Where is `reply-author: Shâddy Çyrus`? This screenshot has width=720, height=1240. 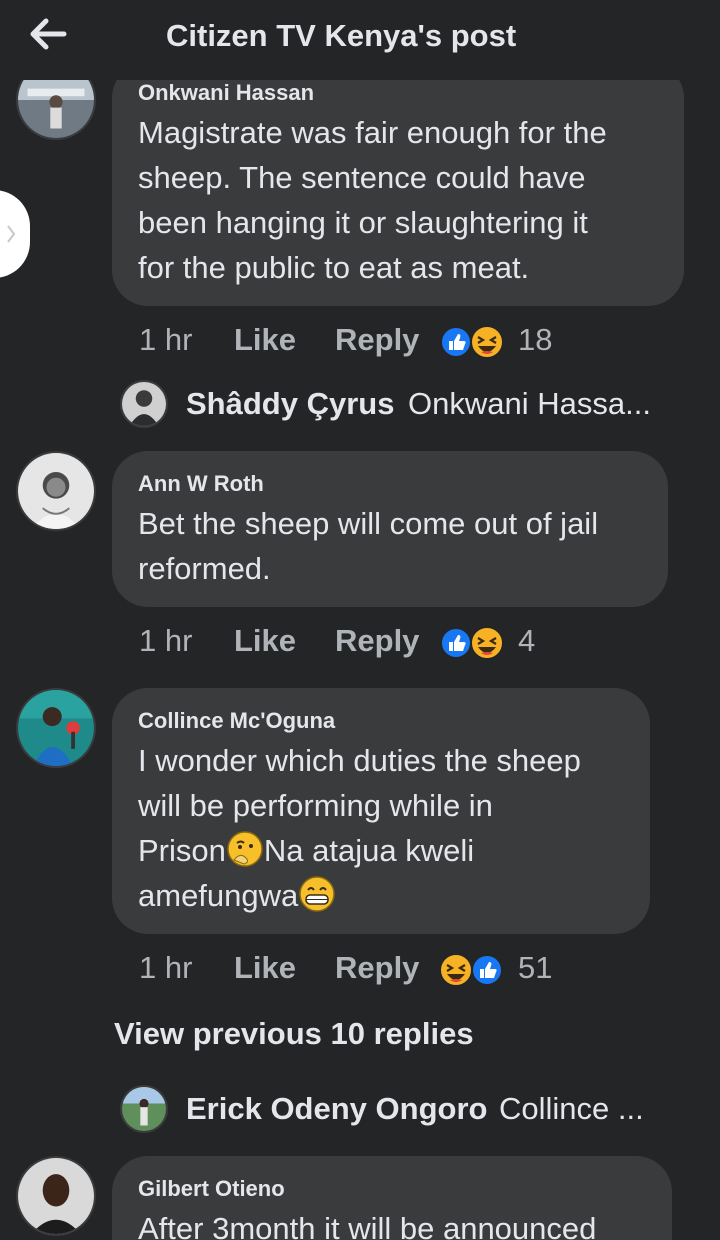
reply-author: Shâddy Çyrus is located at coordinates (290, 404).